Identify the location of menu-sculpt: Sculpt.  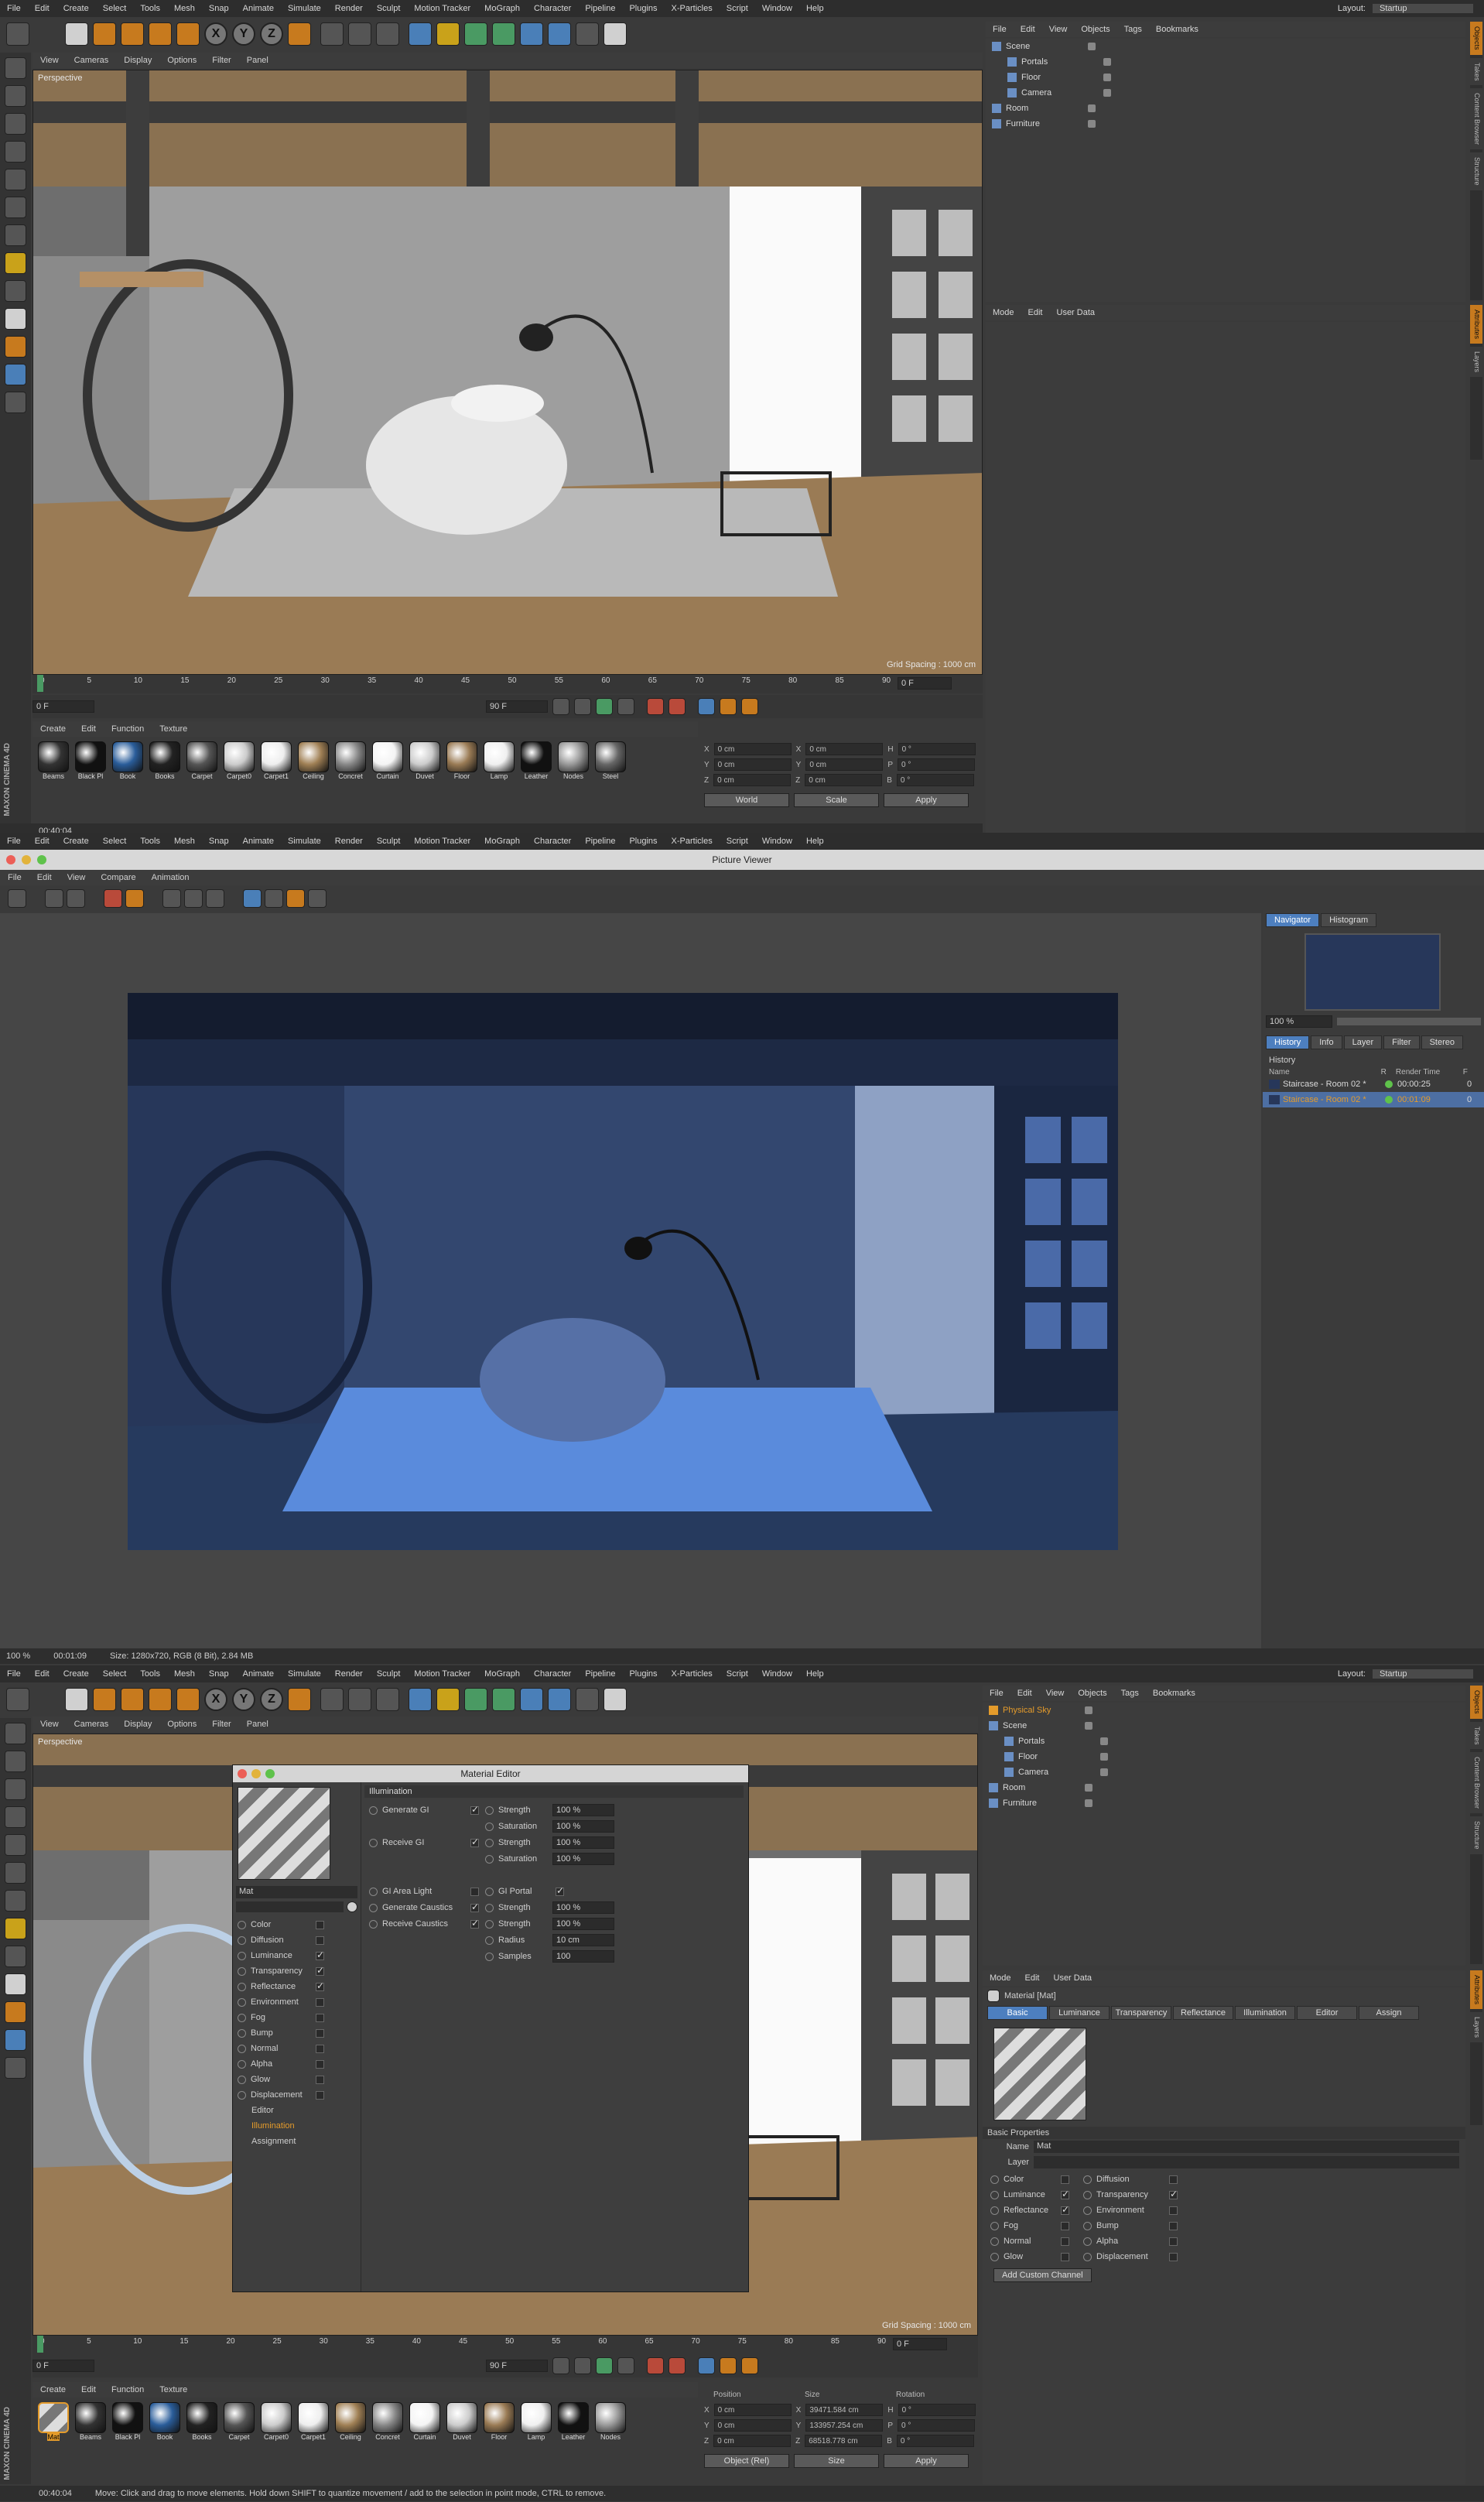
(389, 841).